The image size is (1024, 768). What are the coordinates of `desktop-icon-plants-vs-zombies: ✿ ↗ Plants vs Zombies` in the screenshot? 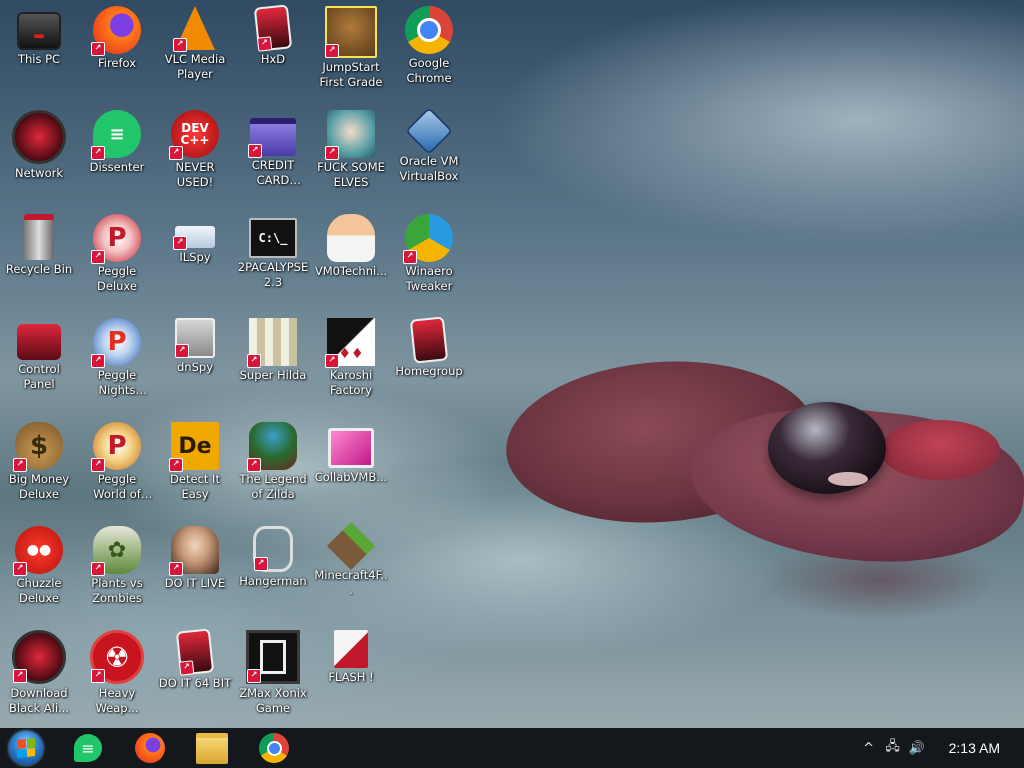 It's located at (117, 570).